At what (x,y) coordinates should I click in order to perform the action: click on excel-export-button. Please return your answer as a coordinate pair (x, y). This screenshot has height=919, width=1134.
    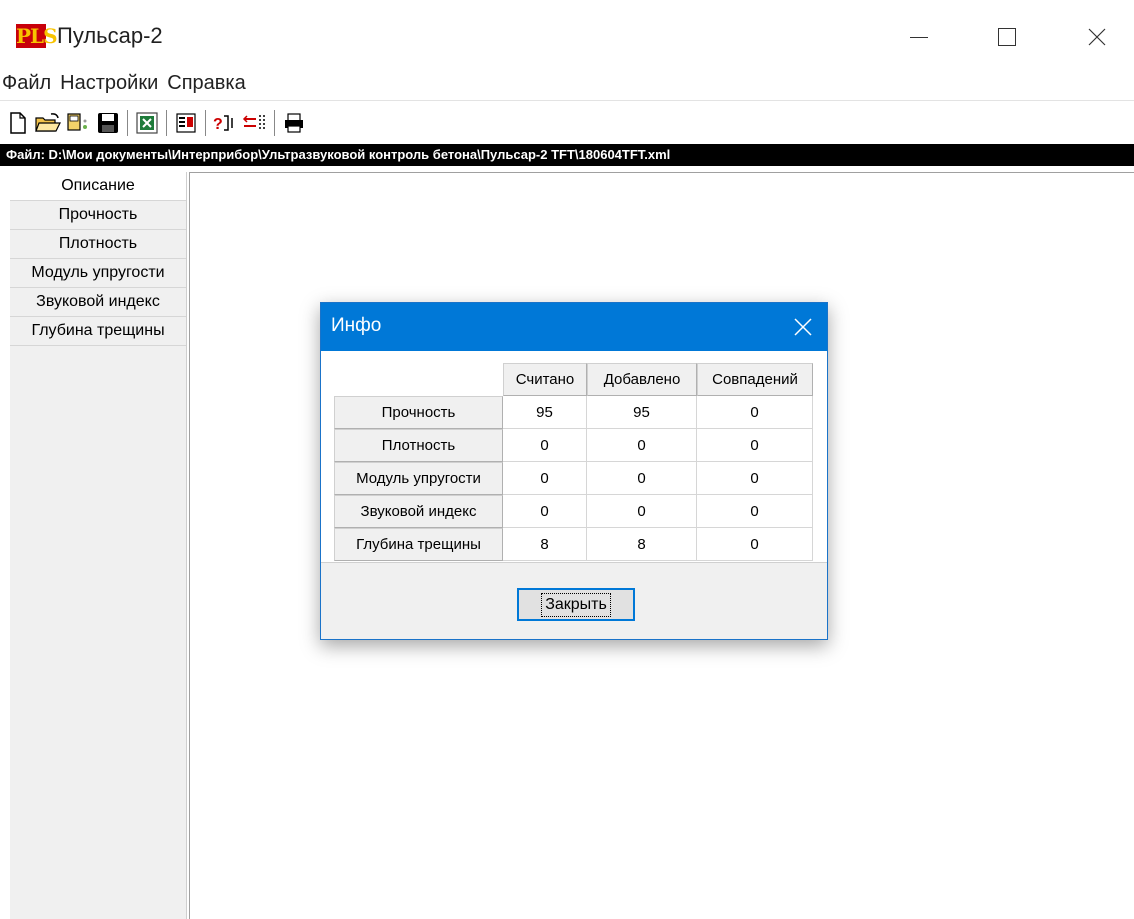
    Looking at the image, I should click on (147, 123).